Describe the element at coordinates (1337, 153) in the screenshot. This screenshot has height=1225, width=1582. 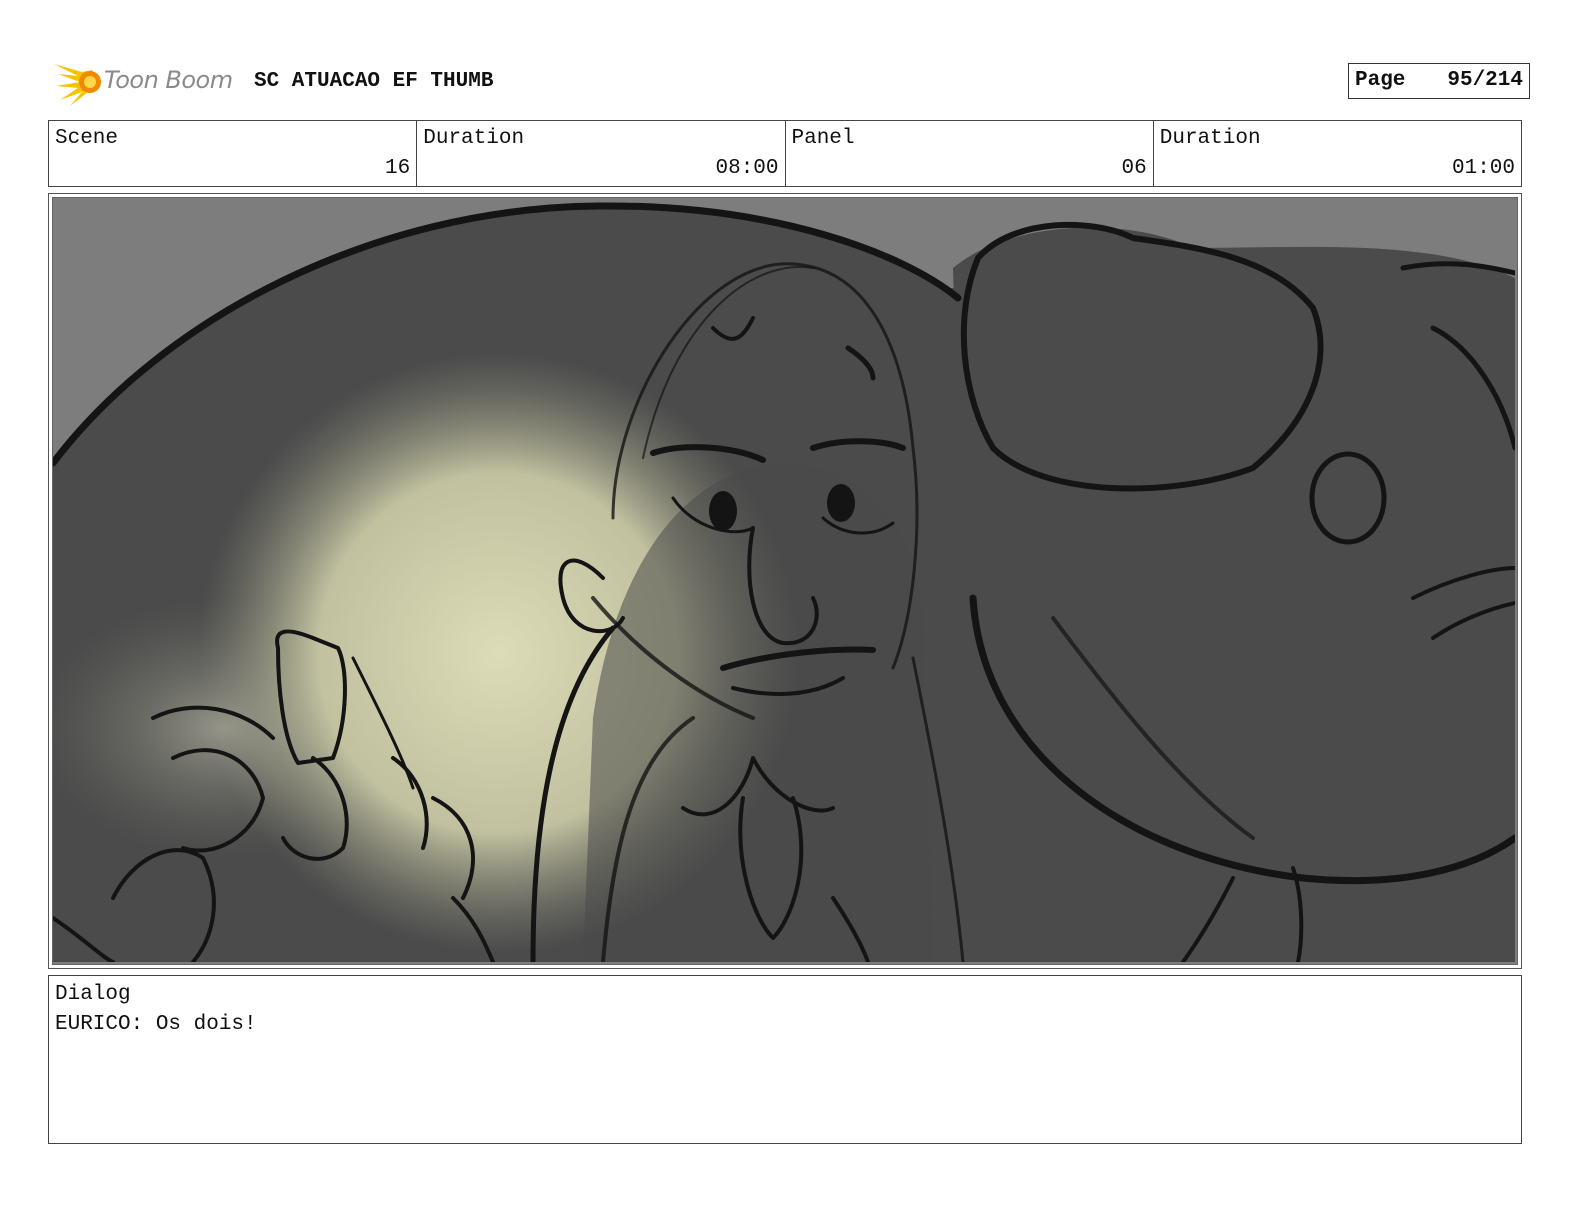
I see `panel-duration-cell: Duration 01:00` at that location.